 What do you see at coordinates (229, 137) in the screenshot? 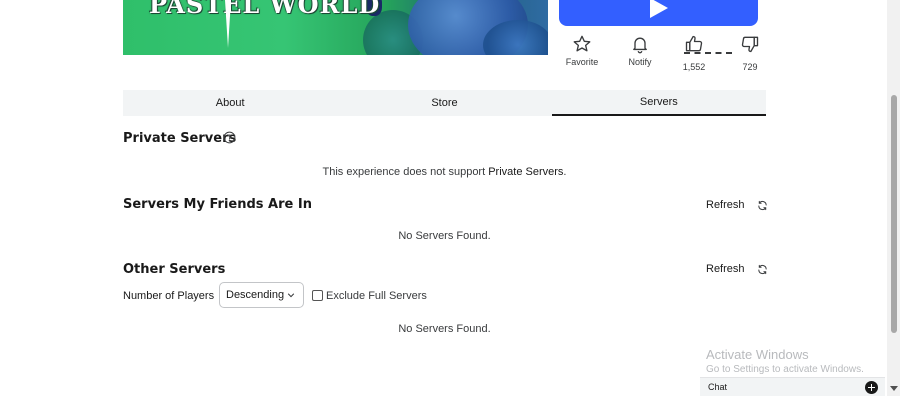
I see `help-icon` at bounding box center [229, 137].